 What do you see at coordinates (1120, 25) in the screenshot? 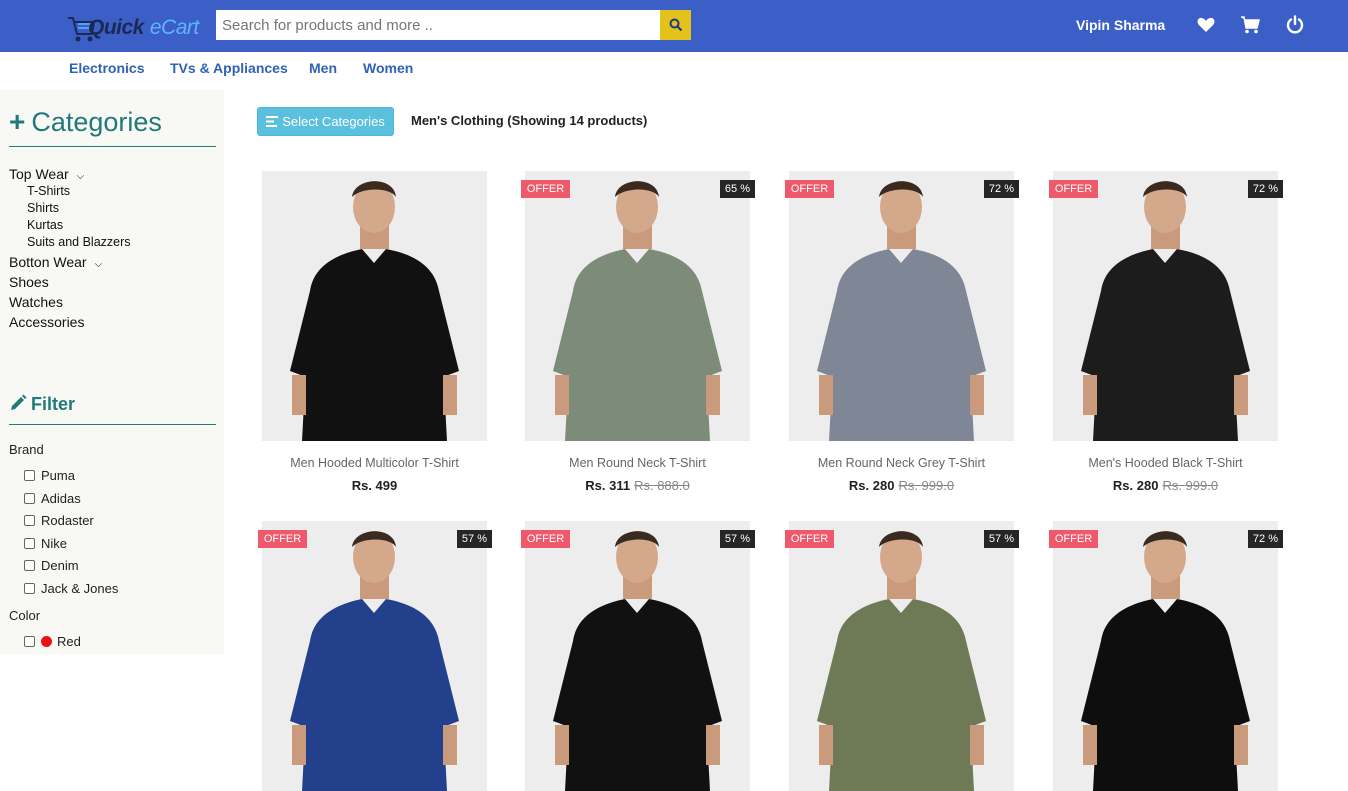
I see `user-name: Vipin Sharma` at bounding box center [1120, 25].